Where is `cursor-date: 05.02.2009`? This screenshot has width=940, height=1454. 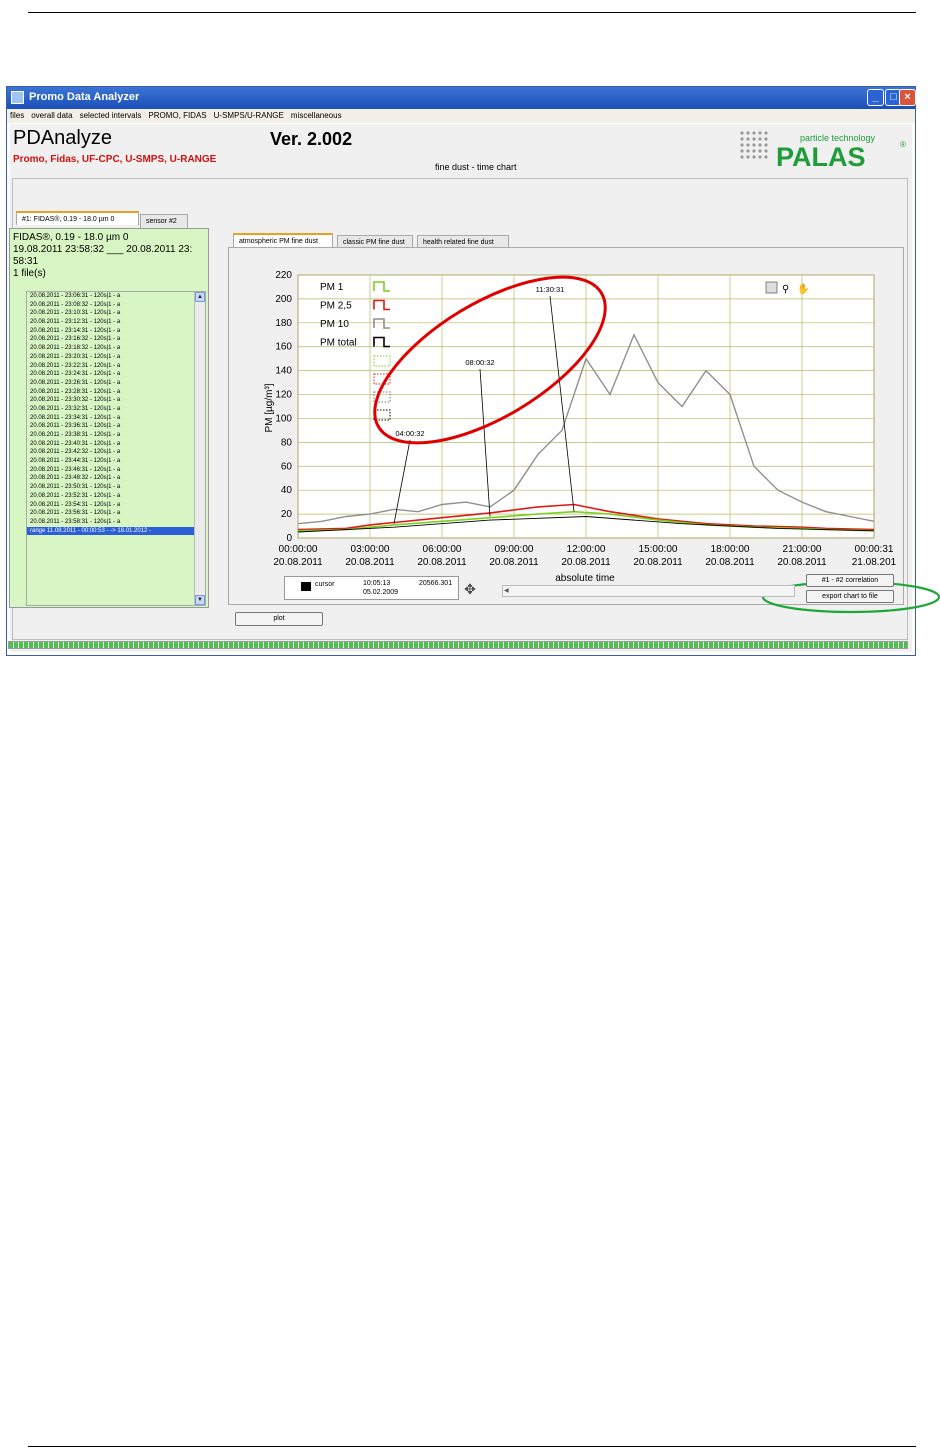
cursor-date: 05.02.2009 is located at coordinates (381, 592).